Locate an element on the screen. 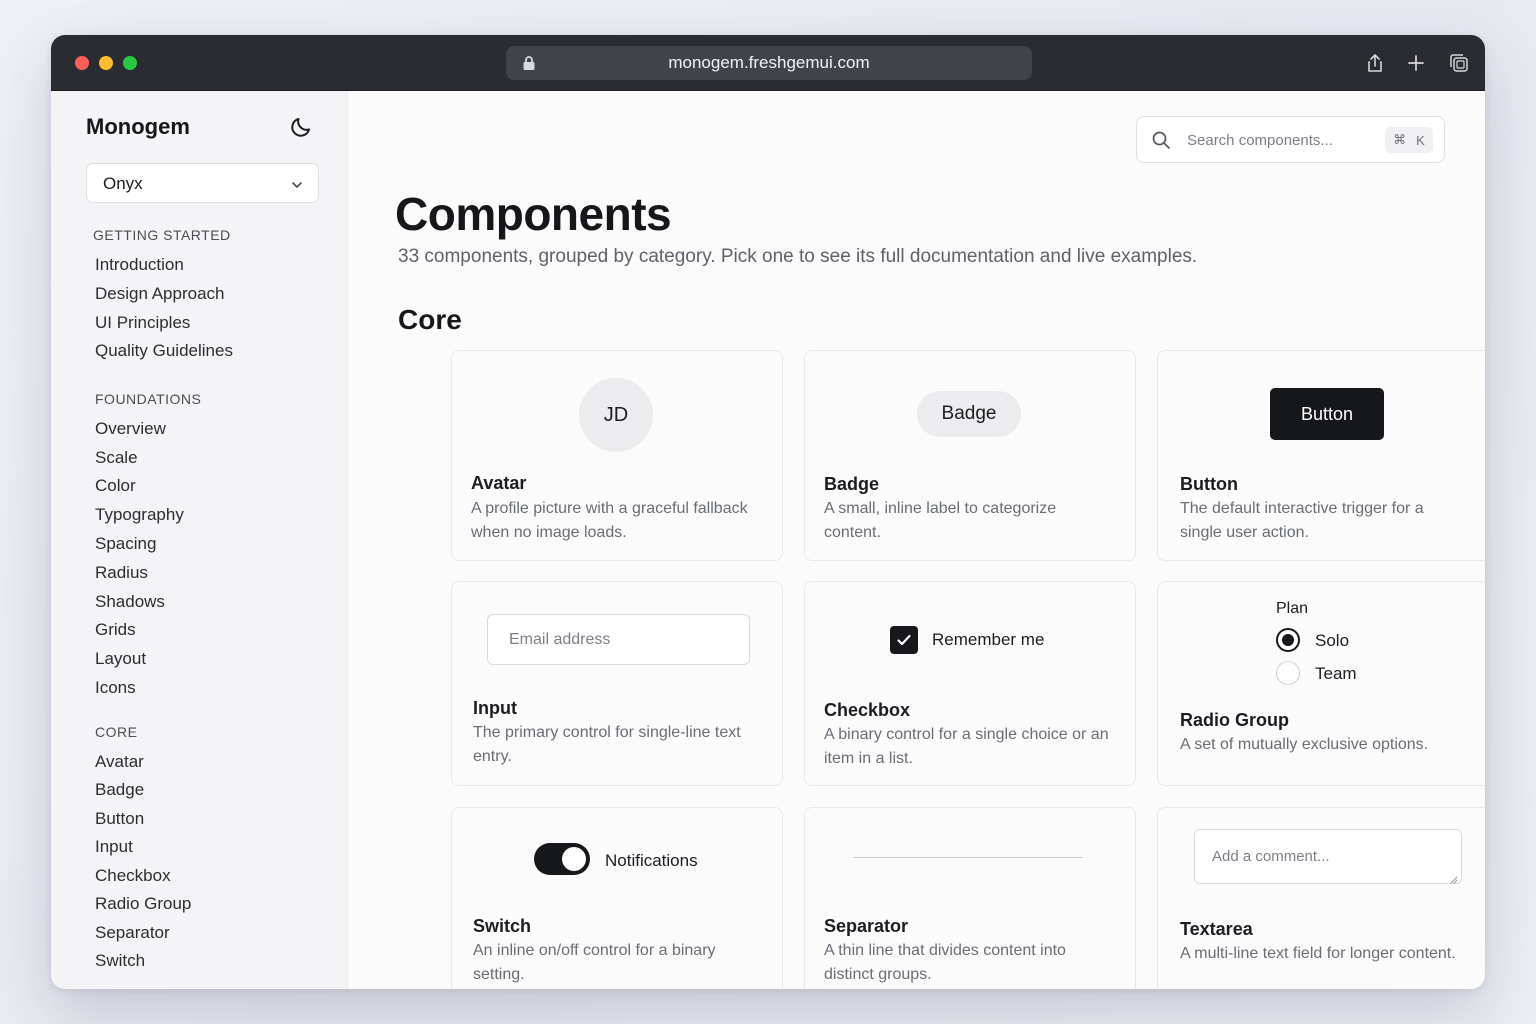 Image resolution: width=1536 pixels, height=1024 pixels. sidebar-item-design-approach: Design Approach is located at coordinates (159, 294).